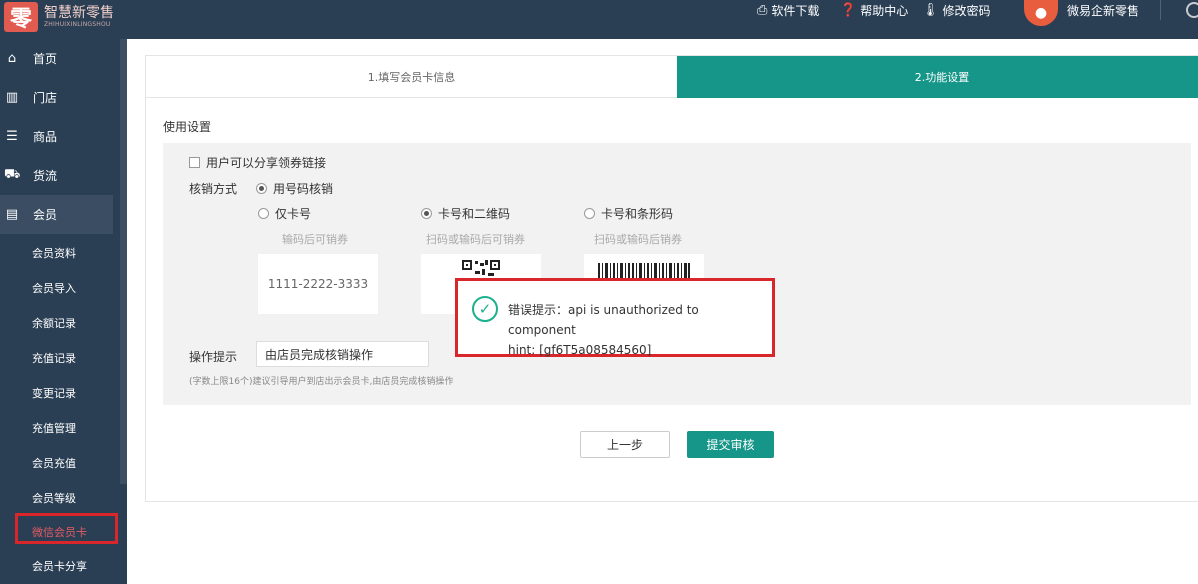 Image resolution: width=1198 pixels, height=584 pixels. What do you see at coordinates (213, 189) in the screenshot?
I see `verify-label: 核销方式` at bounding box center [213, 189].